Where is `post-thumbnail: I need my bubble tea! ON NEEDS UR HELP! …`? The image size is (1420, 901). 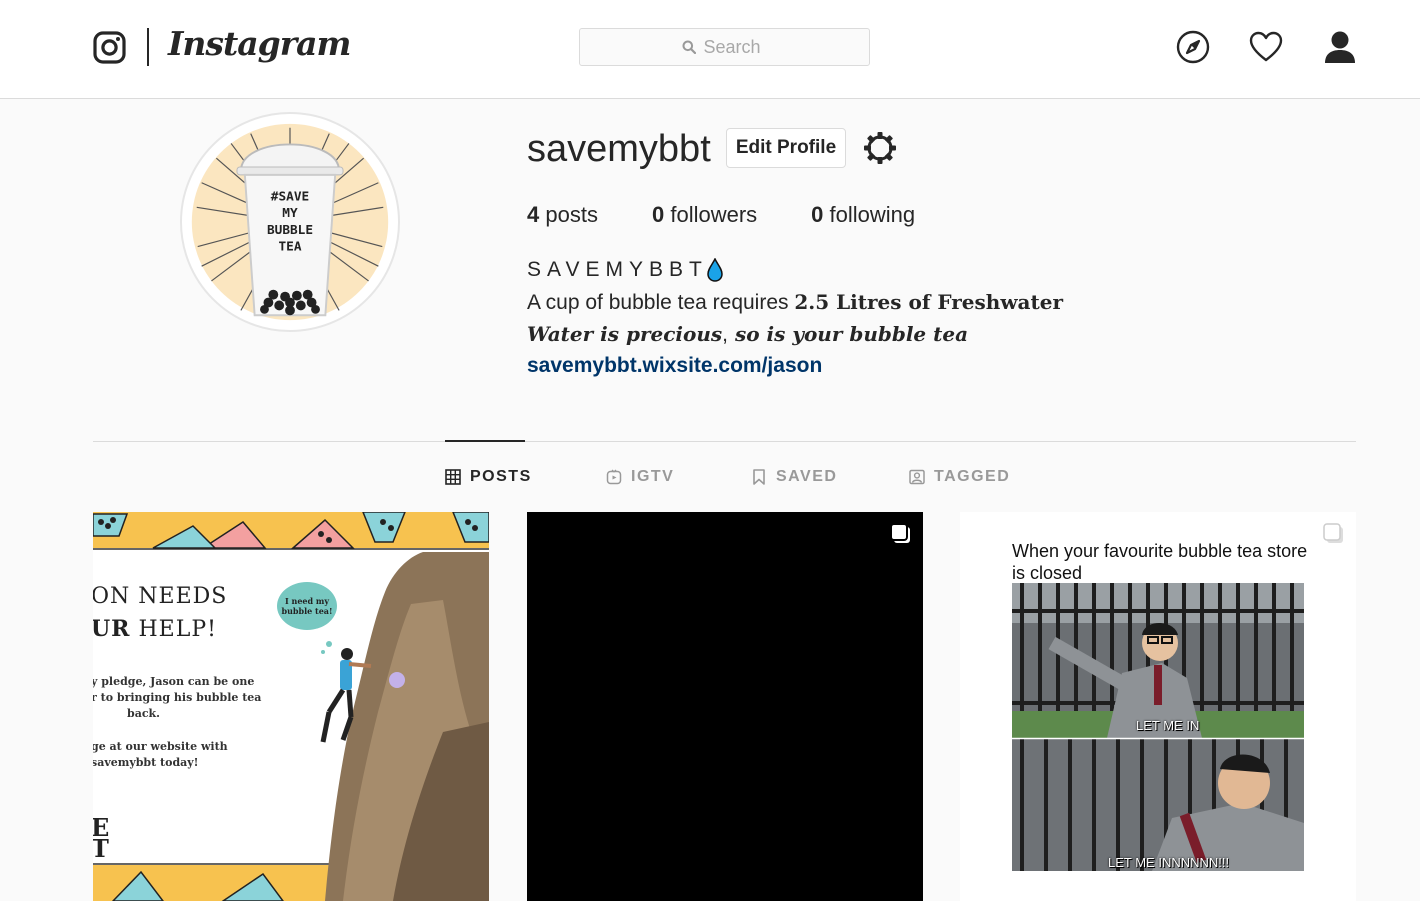 post-thumbnail: I need my bubble tea! ON NEEDS UR HELP! … is located at coordinates (291, 706).